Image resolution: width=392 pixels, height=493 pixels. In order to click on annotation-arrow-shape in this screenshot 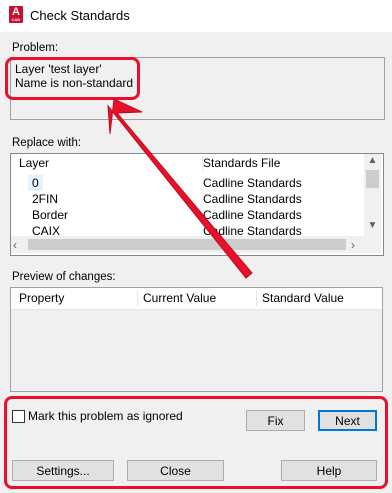, I will do `click(180, 188)`.